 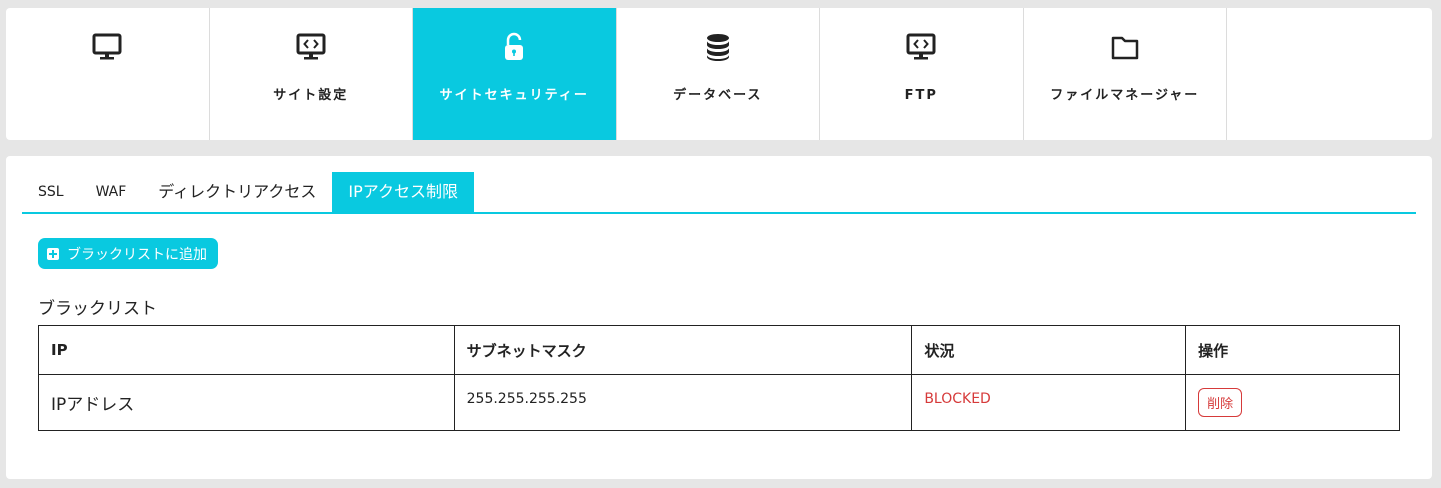 What do you see at coordinates (514, 47) in the screenshot?
I see `unlock-icon` at bounding box center [514, 47].